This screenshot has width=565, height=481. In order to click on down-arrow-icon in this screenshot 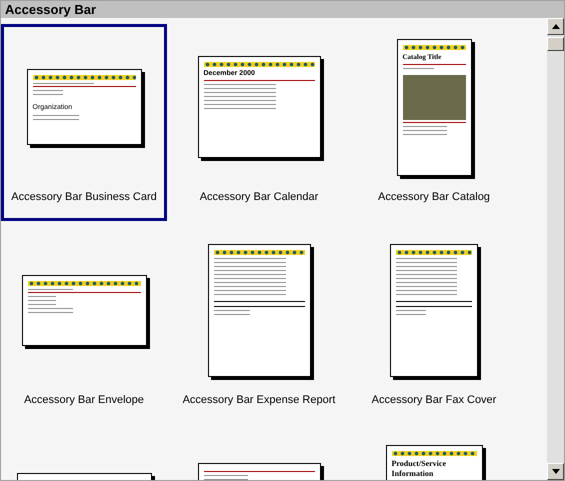, I will do `click(556, 471)`.